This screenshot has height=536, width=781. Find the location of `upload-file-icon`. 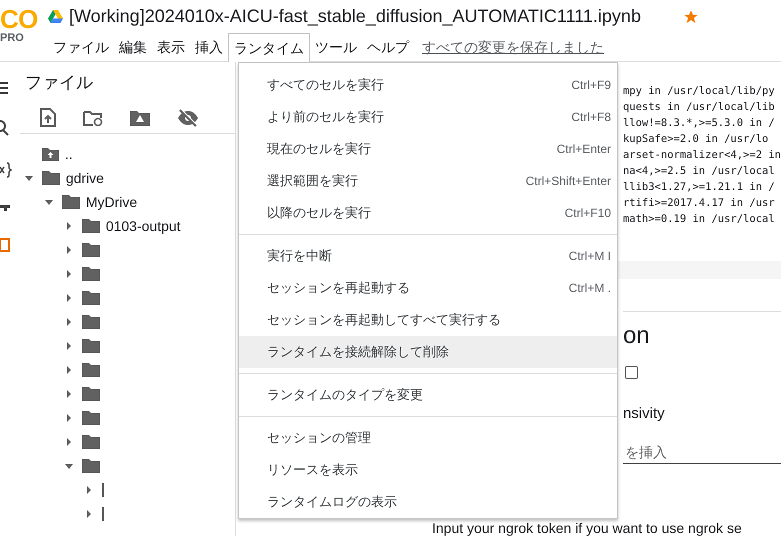

upload-file-icon is located at coordinates (48, 117).